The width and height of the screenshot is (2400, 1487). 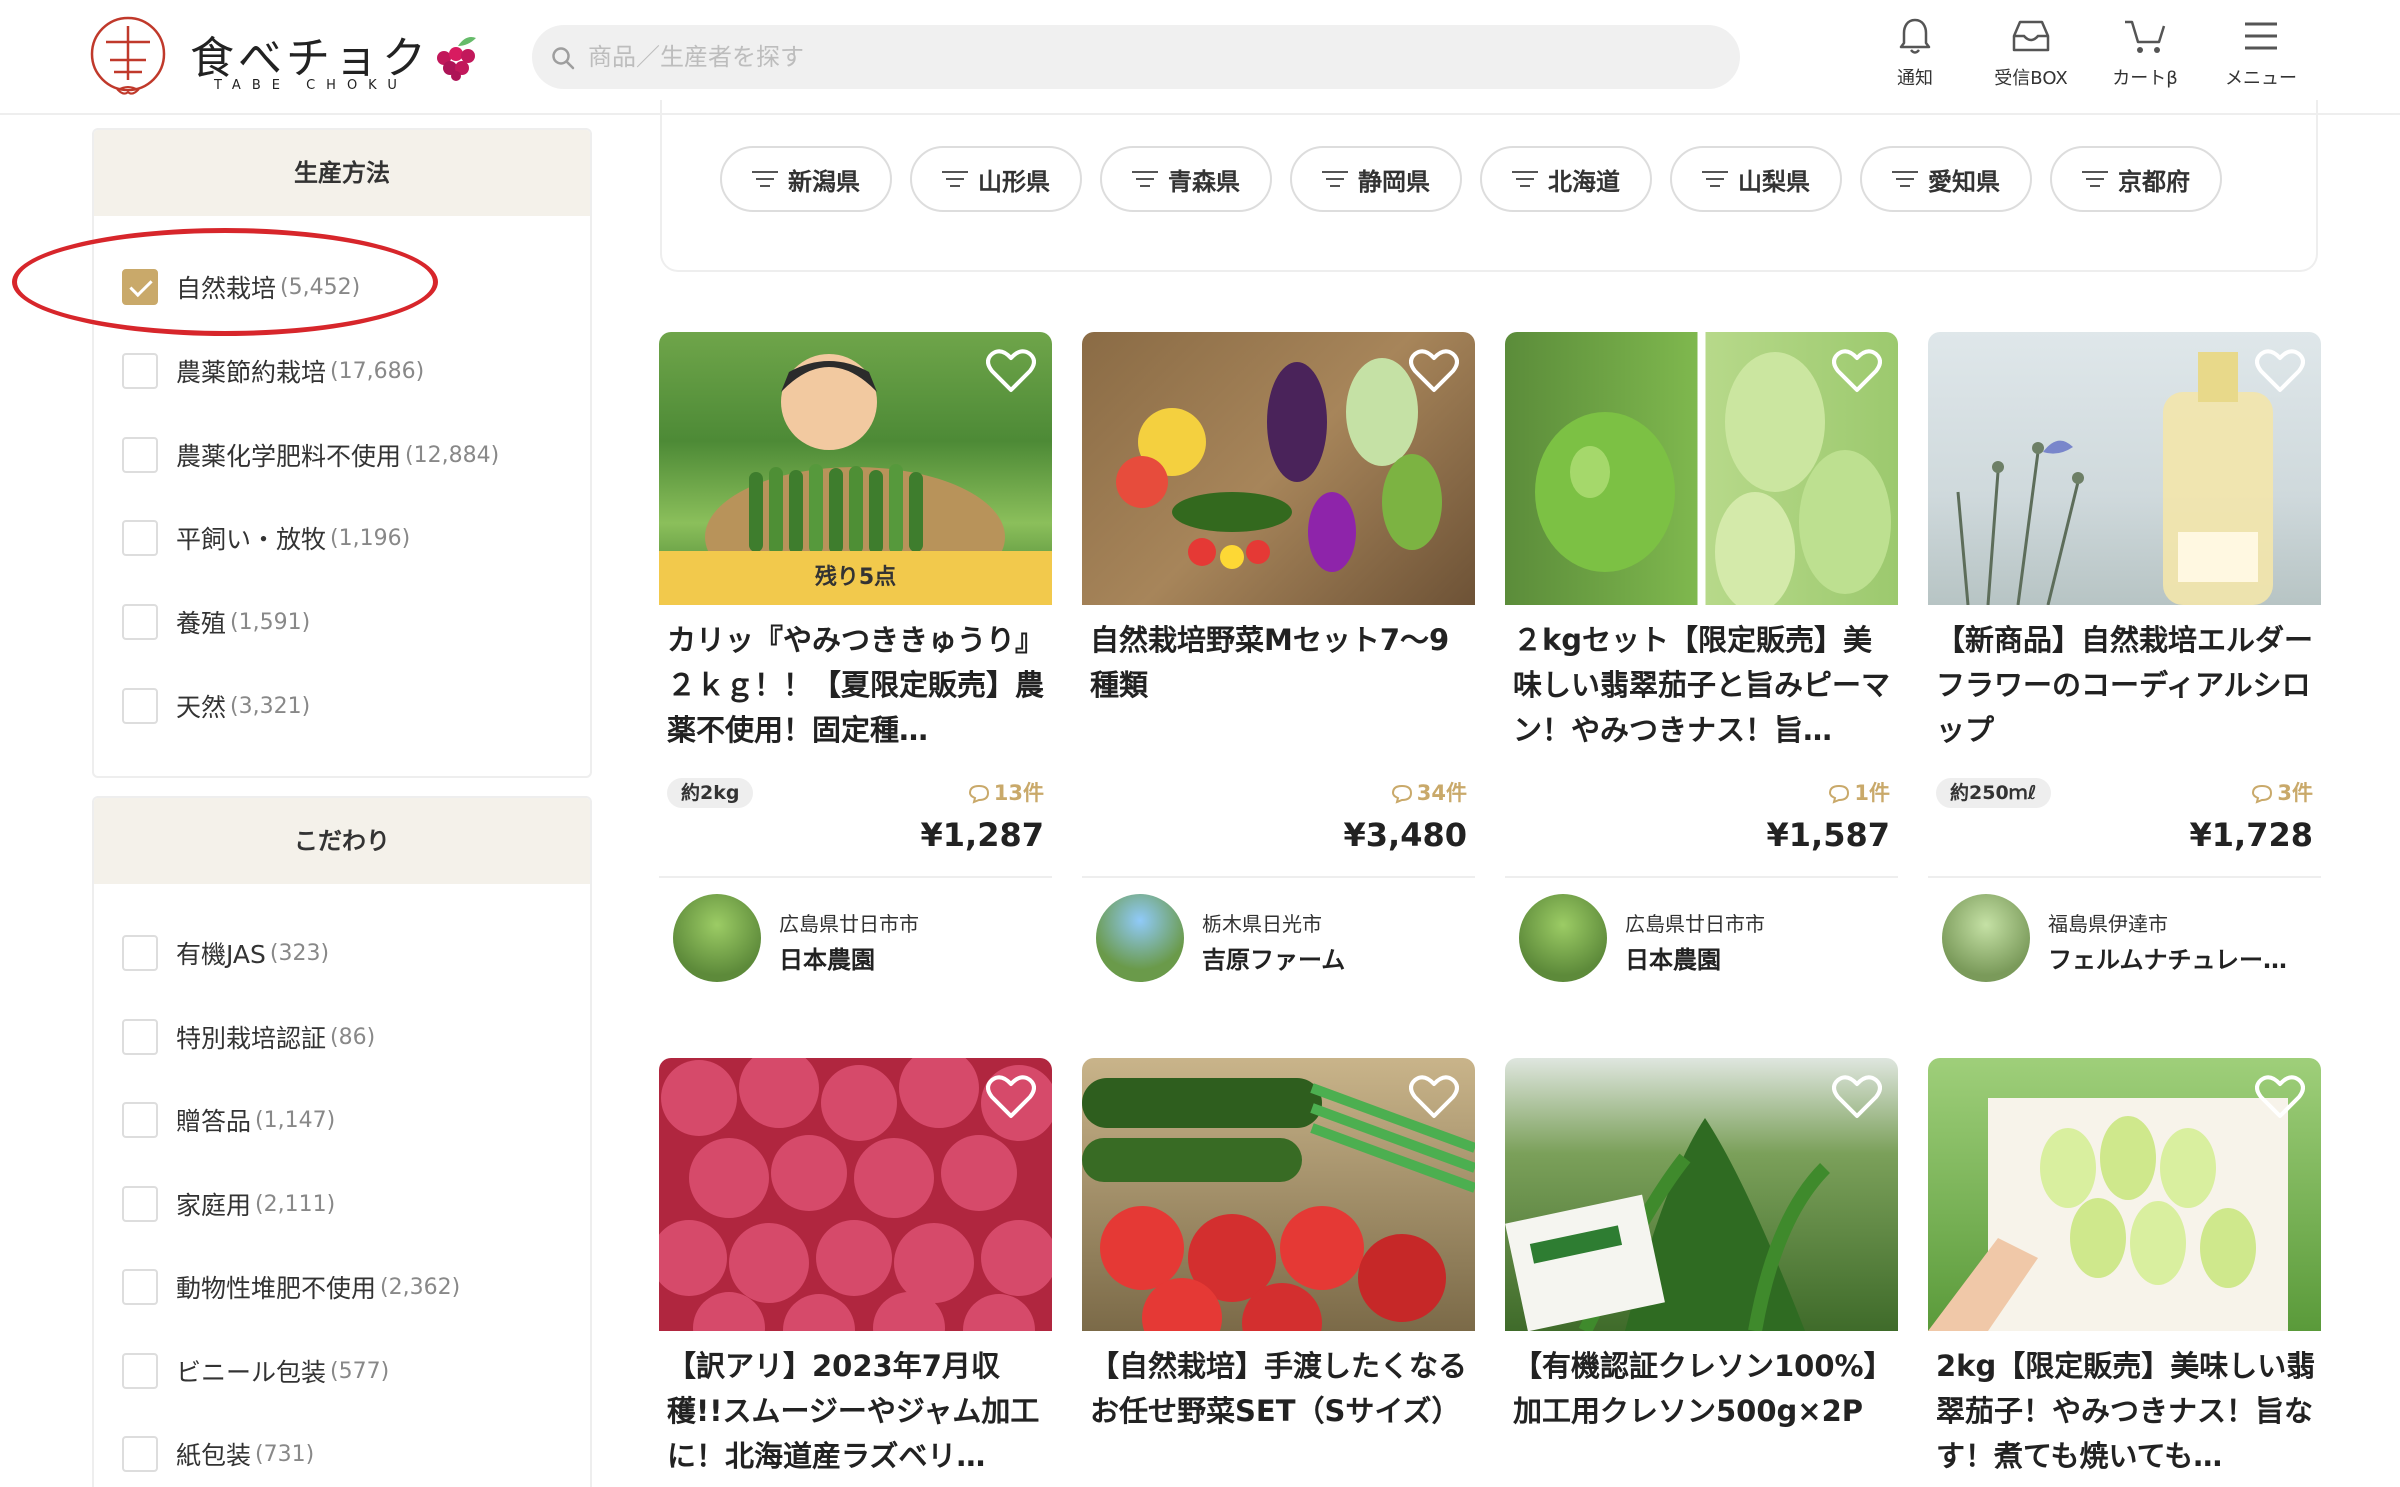 What do you see at coordinates (2154, 181) in the screenshot?
I see `chip-label: 京都府` at bounding box center [2154, 181].